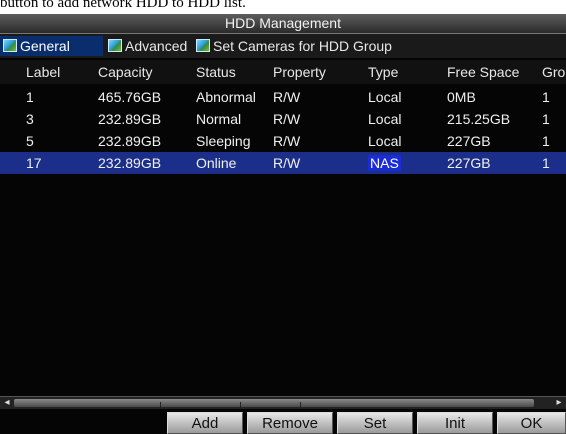  Describe the element at coordinates (223, 141) in the screenshot. I see `cell-status: Sleeping` at that location.